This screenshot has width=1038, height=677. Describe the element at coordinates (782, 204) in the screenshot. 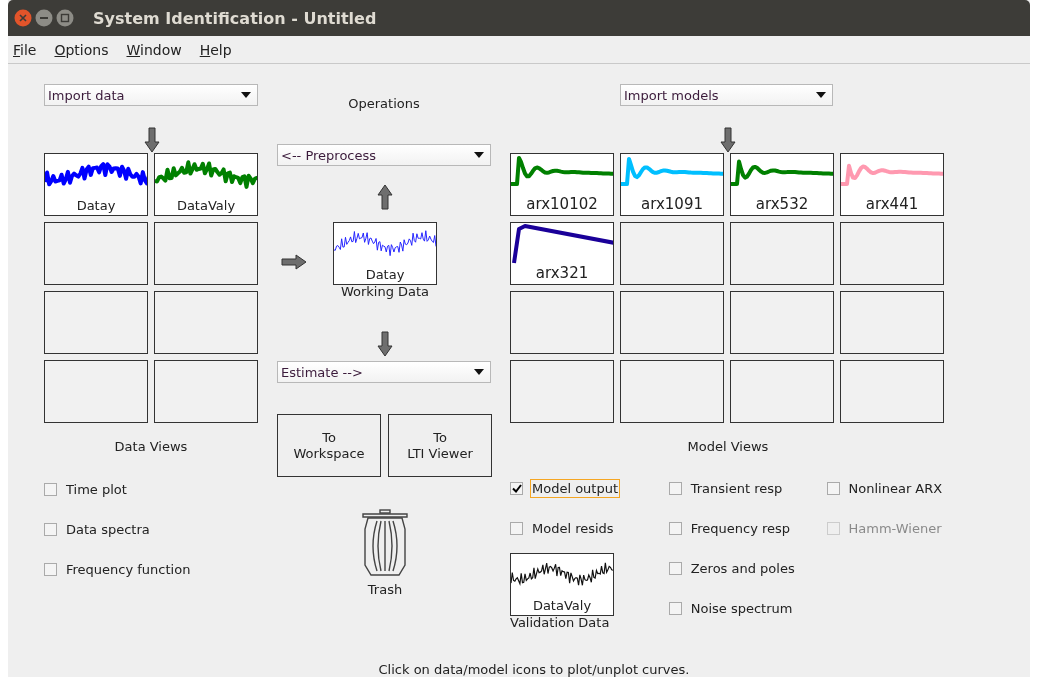

I see `tile-label: arx532` at that location.